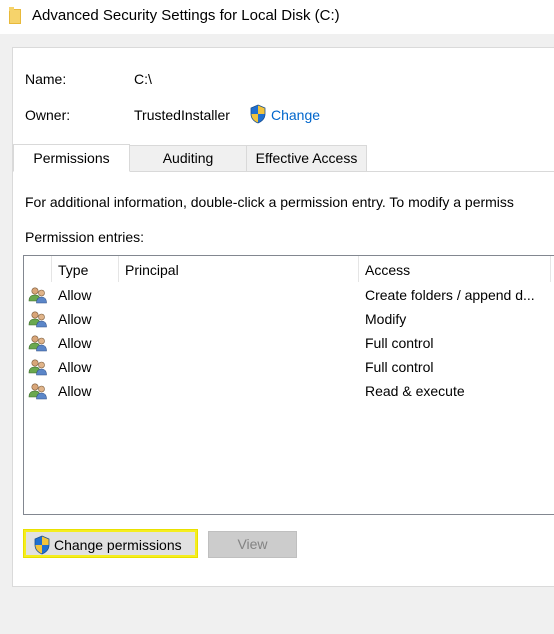 The width and height of the screenshot is (554, 634). Describe the element at coordinates (306, 158) in the screenshot. I see `tab-effective-access: Effective Access` at that location.